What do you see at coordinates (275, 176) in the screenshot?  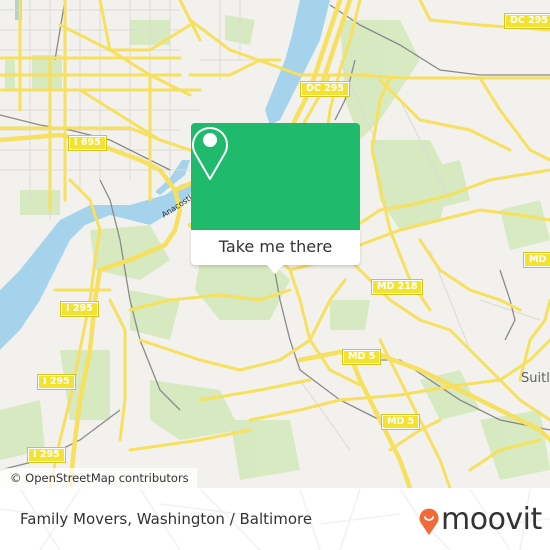 I see `popup-header` at bounding box center [275, 176].